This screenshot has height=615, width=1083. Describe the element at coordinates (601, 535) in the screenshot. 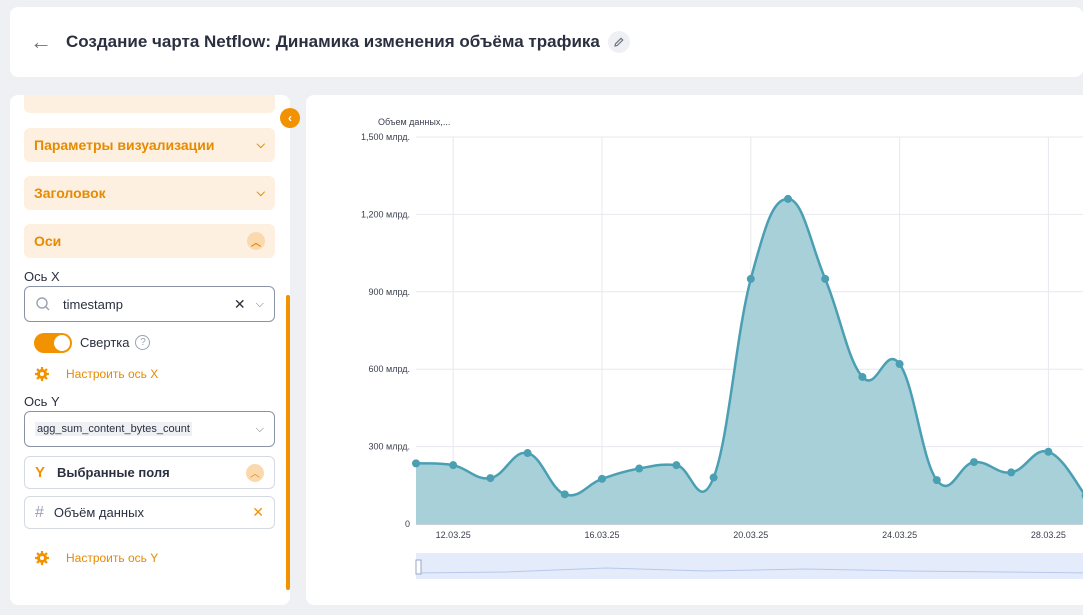

I see `x-tick-label: 16.03.25` at that location.